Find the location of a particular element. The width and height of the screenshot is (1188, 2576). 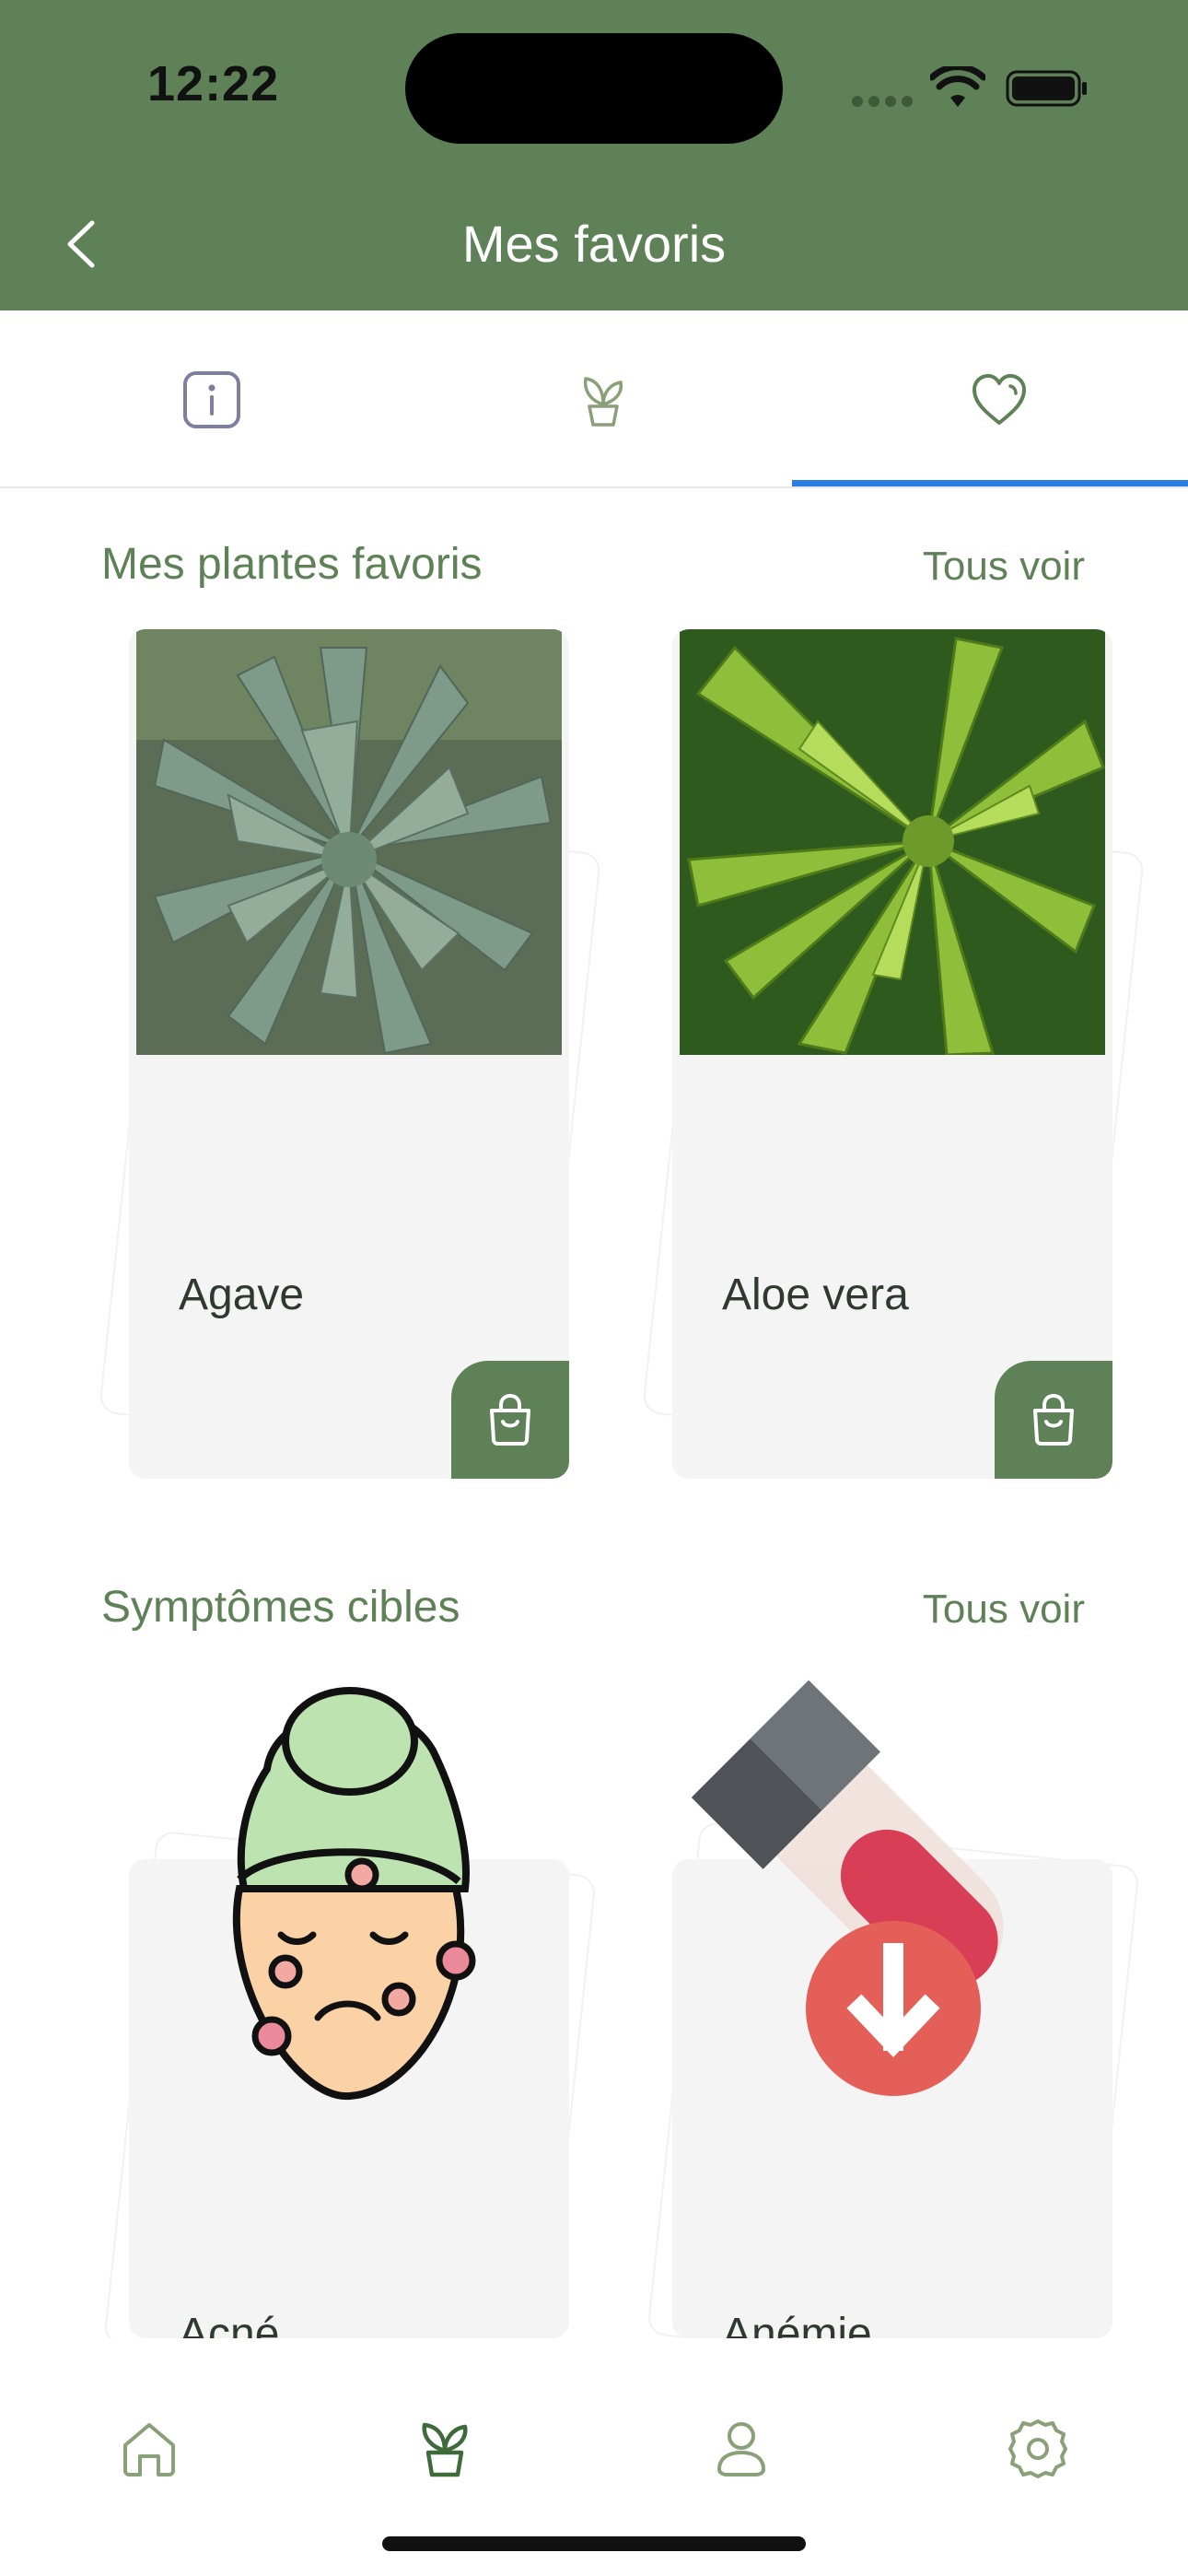

plant-card-label: Aloe vera is located at coordinates (815, 1294).